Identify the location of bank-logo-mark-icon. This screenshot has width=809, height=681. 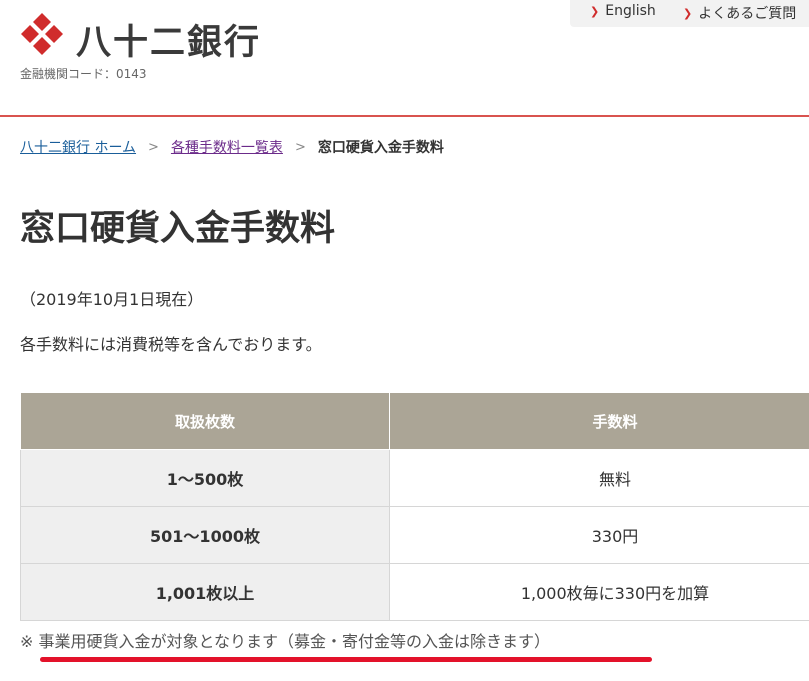
(42, 34).